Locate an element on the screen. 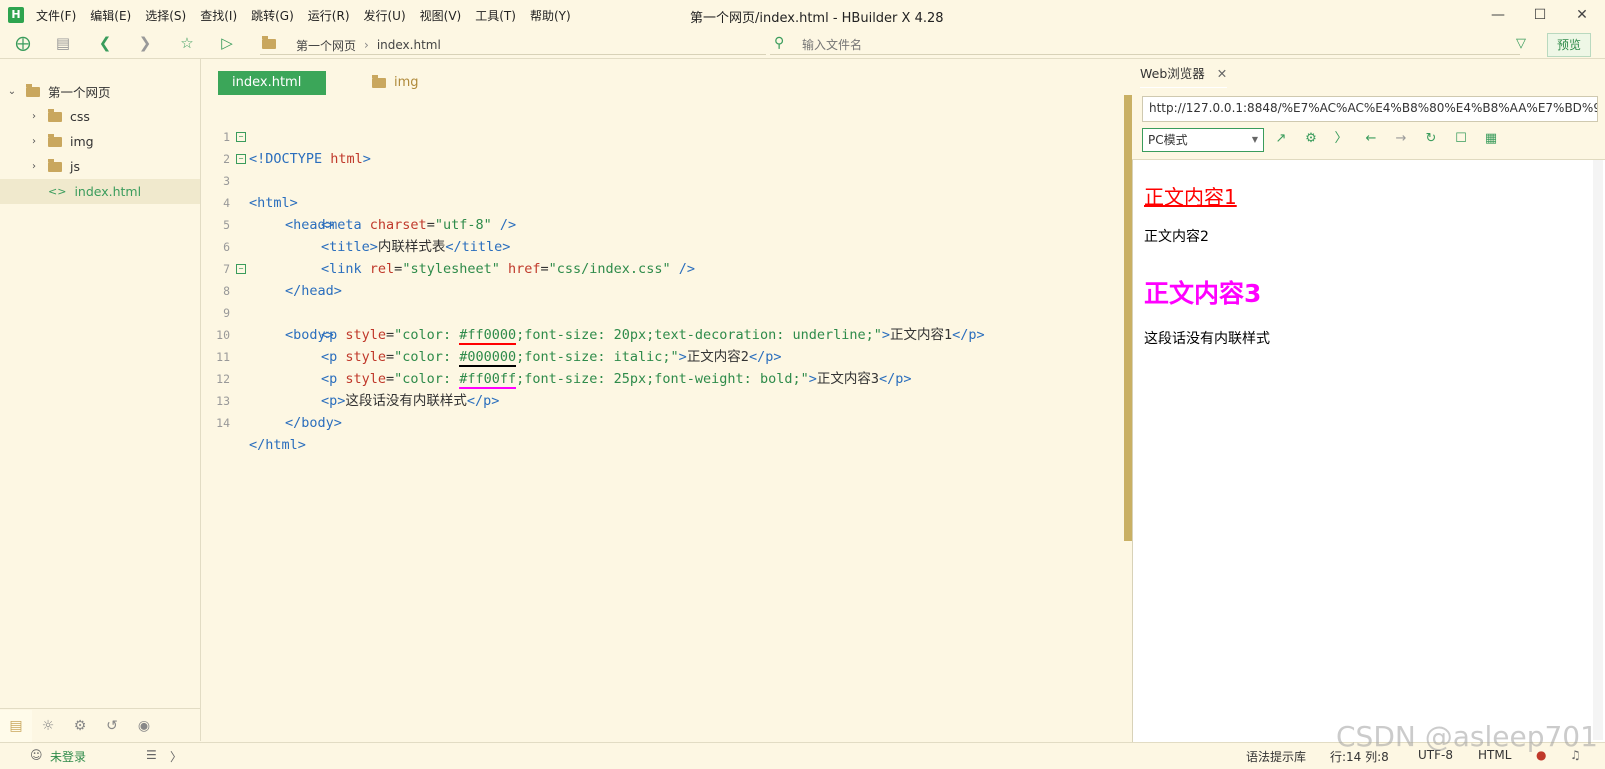 This screenshot has width=1605, height=769. project-label: 第一个网页 is located at coordinates (79, 92).